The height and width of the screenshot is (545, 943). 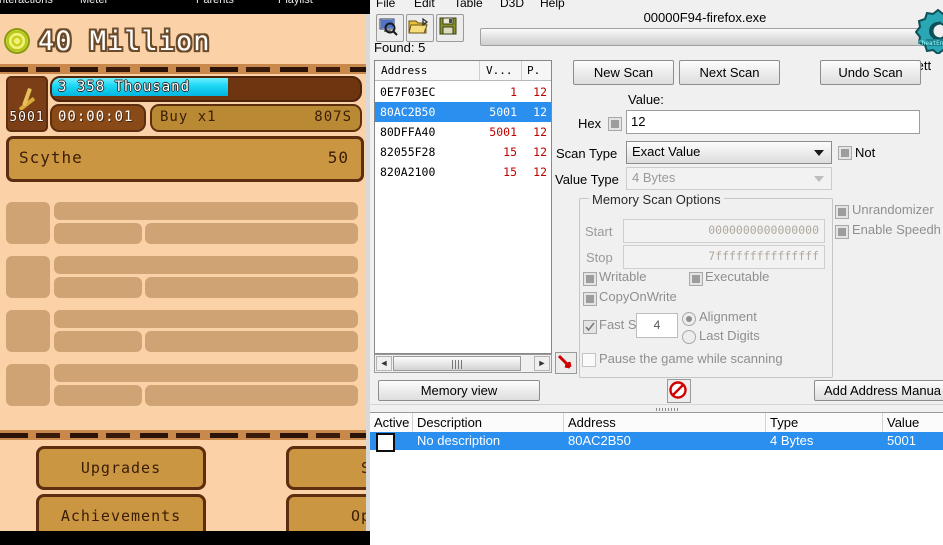 What do you see at coordinates (450, 28) in the screenshot?
I see `save-file-icon` at bounding box center [450, 28].